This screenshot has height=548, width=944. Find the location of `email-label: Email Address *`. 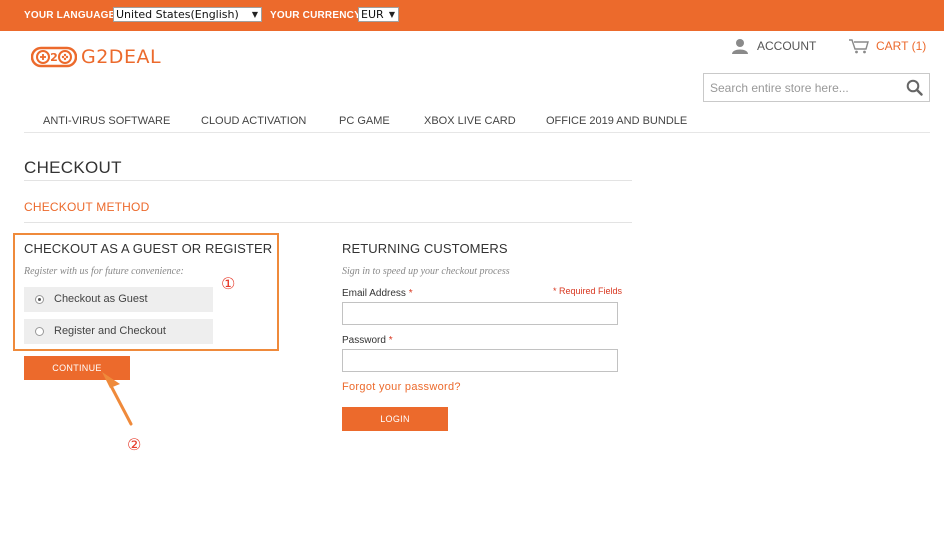

email-label: Email Address * is located at coordinates (377, 293).